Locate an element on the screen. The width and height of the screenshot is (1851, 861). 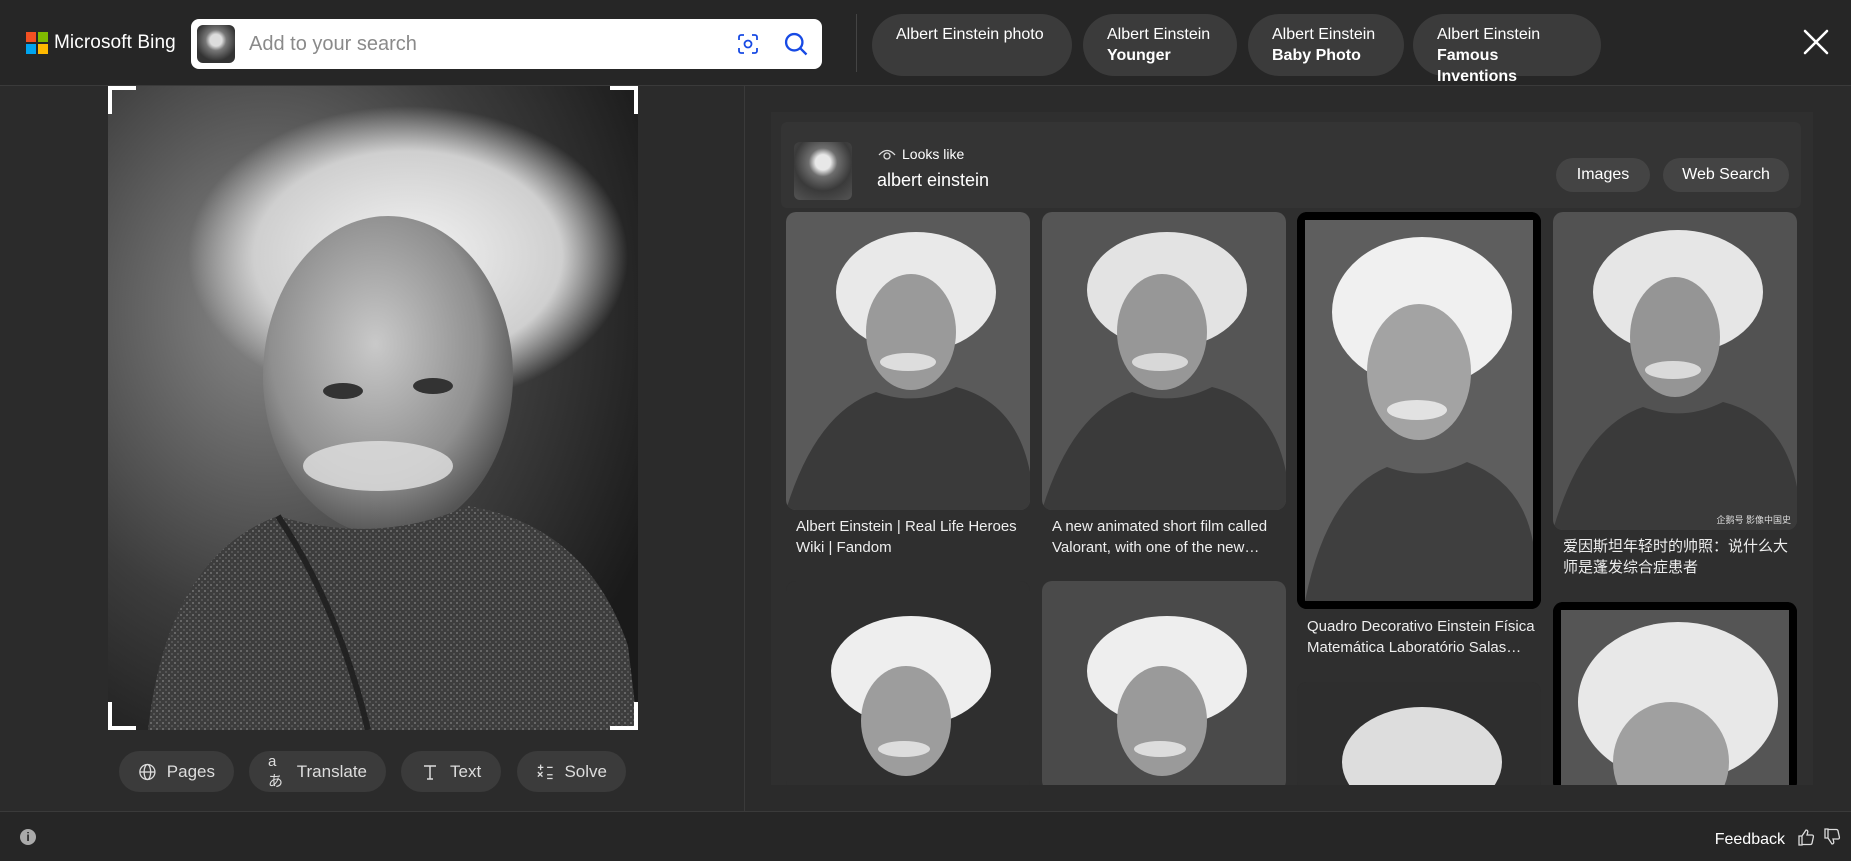
images-button-label: Images is located at coordinates (1603, 174).